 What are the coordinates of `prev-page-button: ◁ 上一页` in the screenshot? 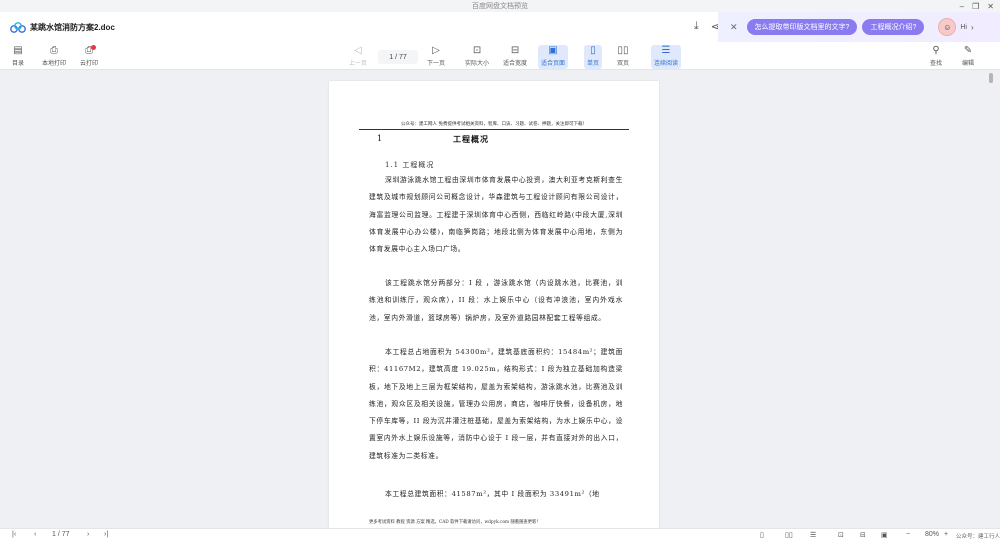 It's located at (358, 57).